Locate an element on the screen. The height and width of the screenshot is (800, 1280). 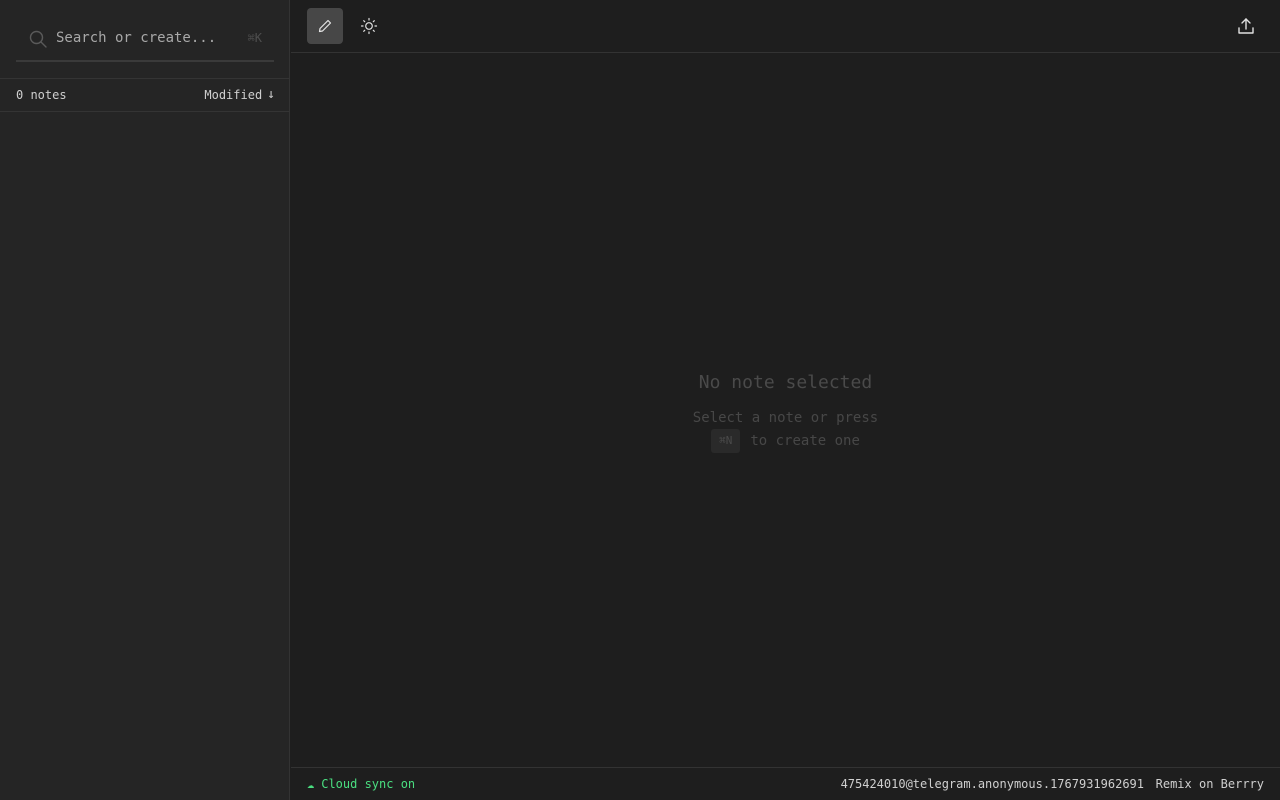
export-button is located at coordinates (1246, 26).